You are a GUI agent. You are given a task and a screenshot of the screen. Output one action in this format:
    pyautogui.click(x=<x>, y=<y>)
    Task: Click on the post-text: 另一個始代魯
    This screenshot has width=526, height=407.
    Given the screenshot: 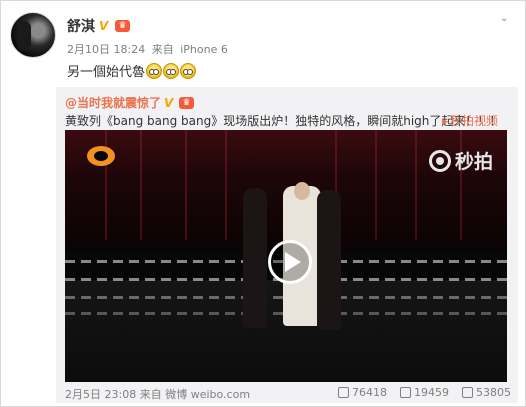 What is the action you would take?
    pyautogui.click(x=132, y=70)
    